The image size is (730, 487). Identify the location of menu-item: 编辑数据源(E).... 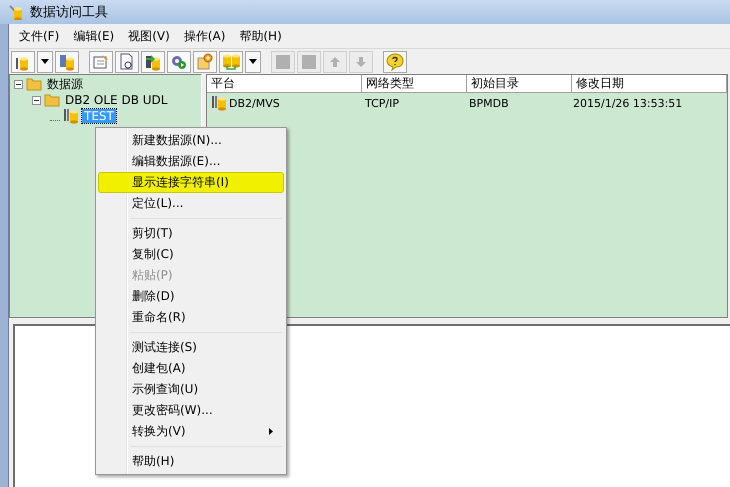
(191, 161).